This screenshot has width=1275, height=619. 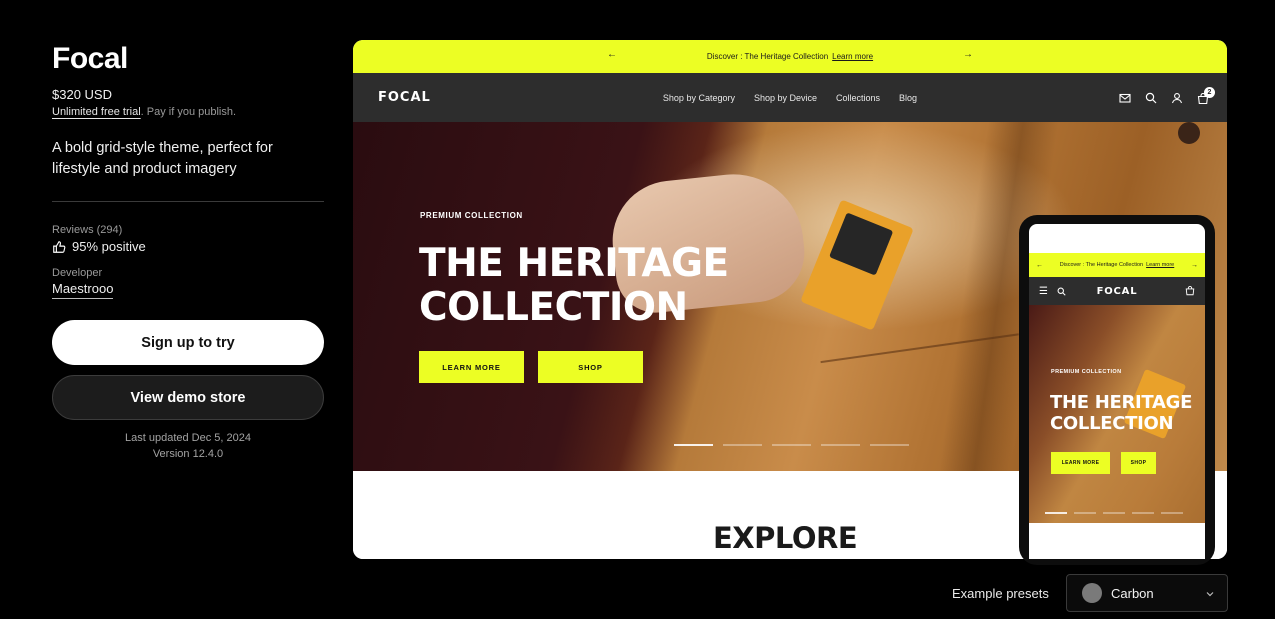 I want to click on free-trial-link: Unlimited free trial, so click(x=96, y=112).